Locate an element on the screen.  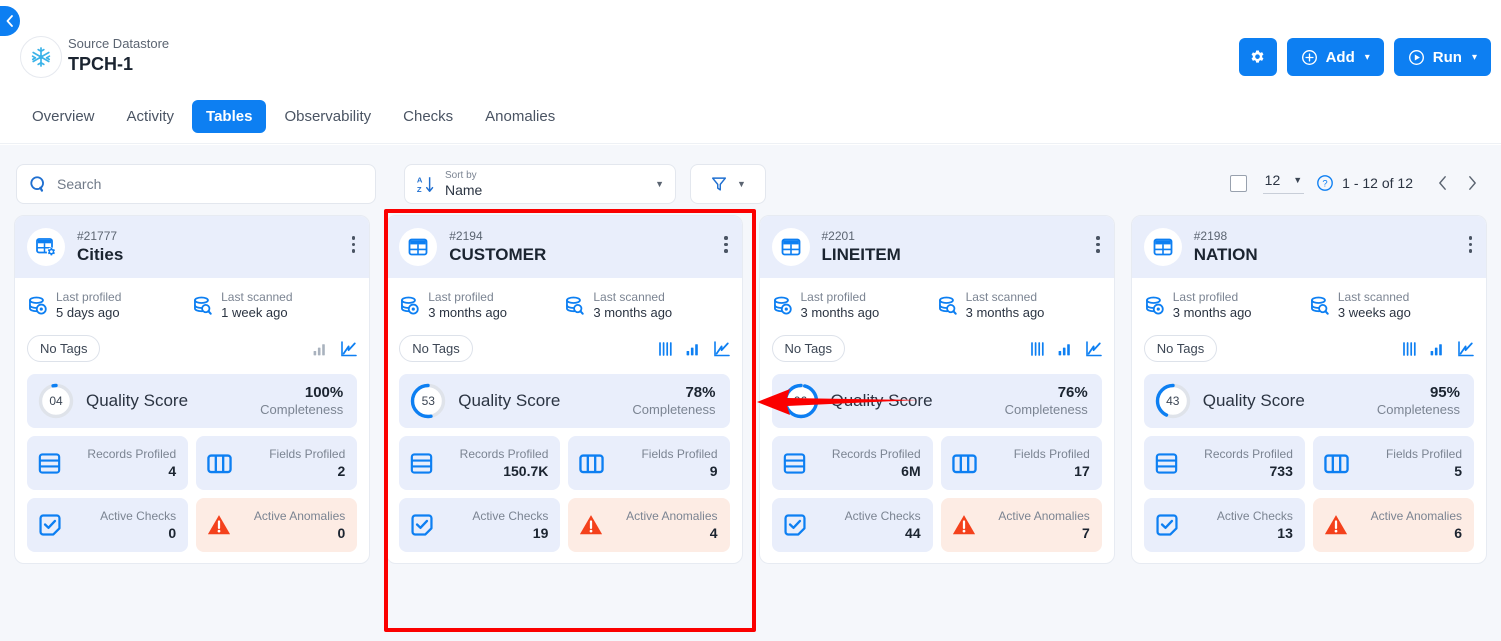
datastore-logo is located at coordinates (41, 57).